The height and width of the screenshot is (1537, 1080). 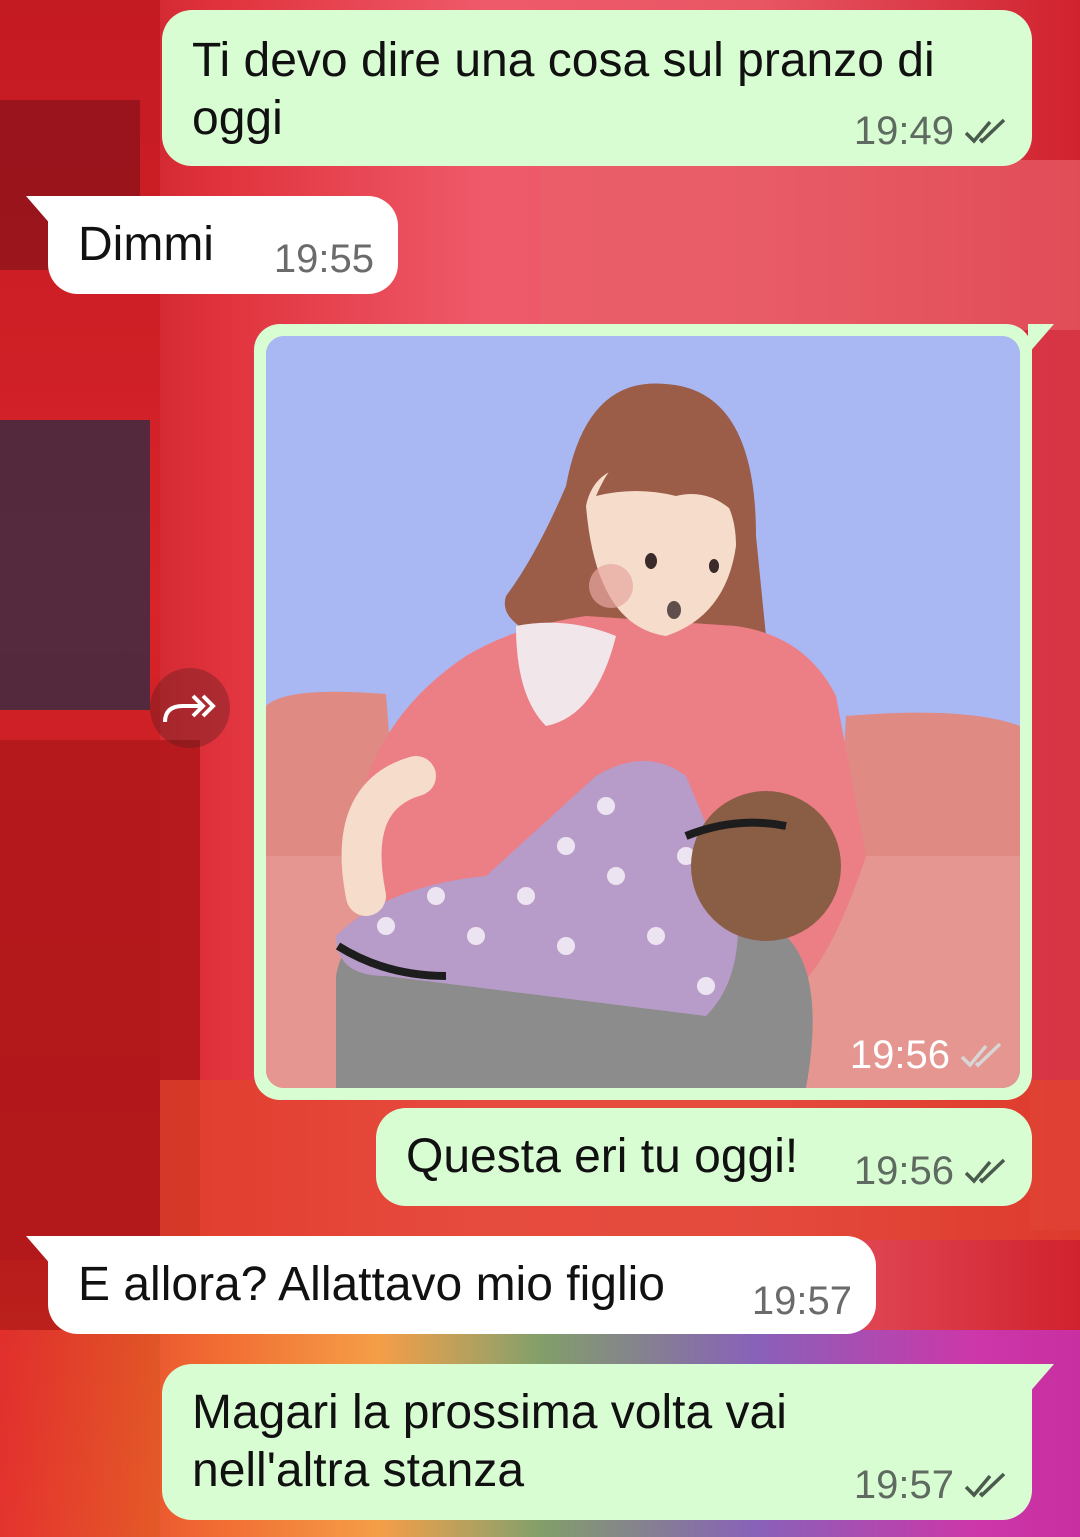 What do you see at coordinates (323, 259) in the screenshot?
I see `message-time: 19:55` at bounding box center [323, 259].